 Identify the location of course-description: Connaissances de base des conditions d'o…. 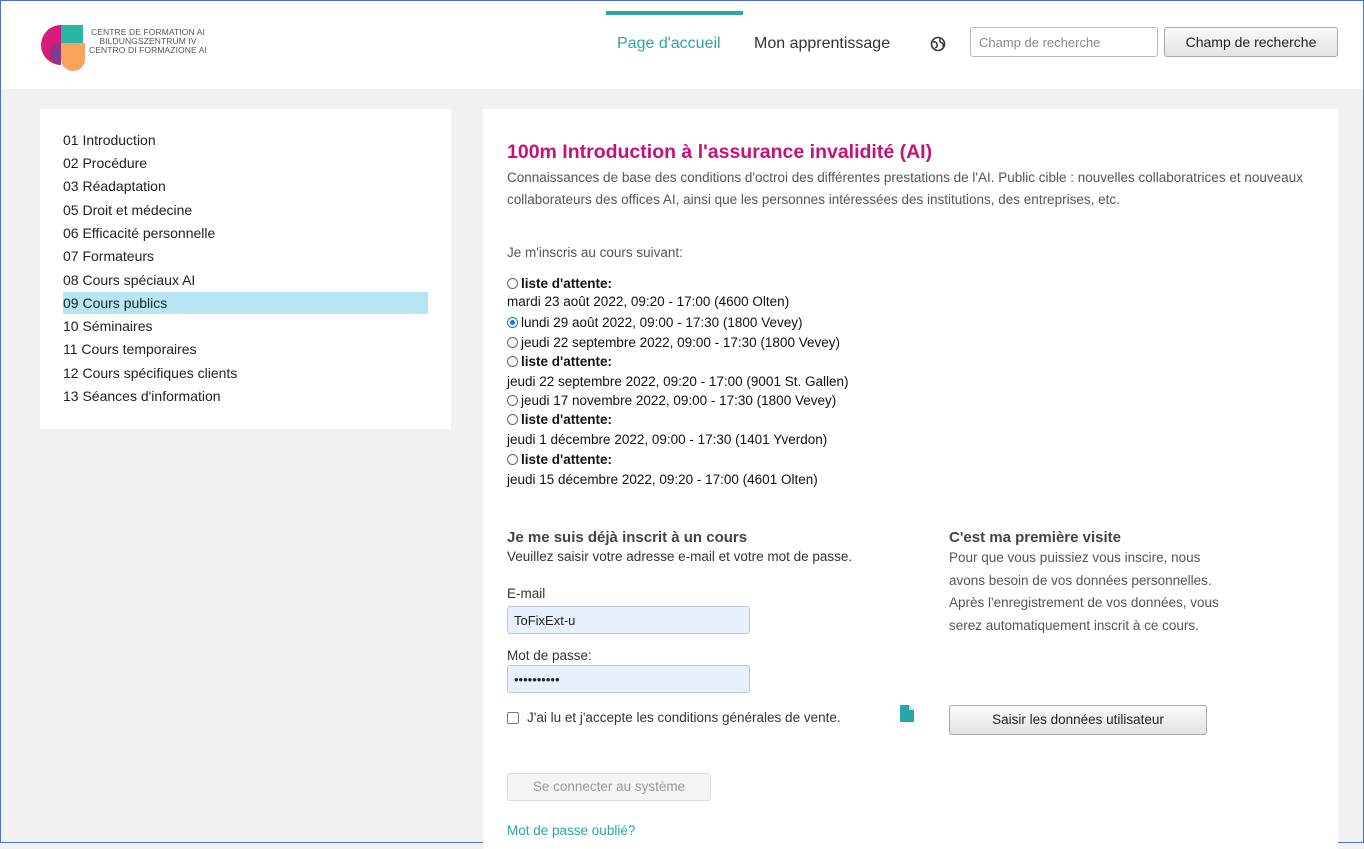
(905, 188).